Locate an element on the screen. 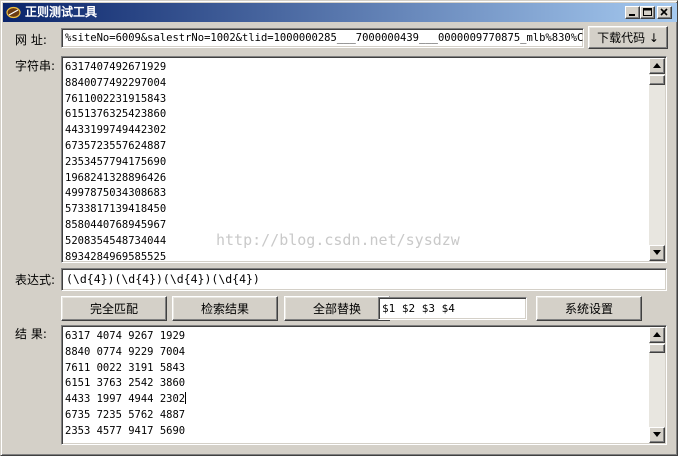 This screenshot has height=456, width=678. maximize-icon is located at coordinates (647, 12).